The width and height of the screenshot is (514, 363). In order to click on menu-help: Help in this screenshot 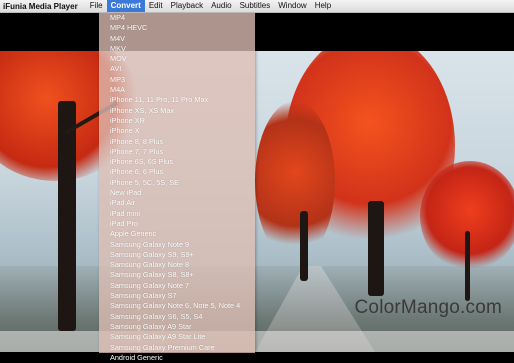, I will do `click(323, 6)`.